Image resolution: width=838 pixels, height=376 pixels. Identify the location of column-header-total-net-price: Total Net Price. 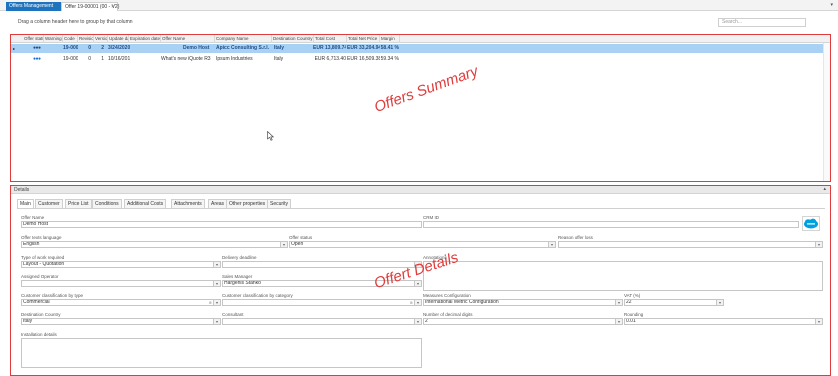
(363, 39).